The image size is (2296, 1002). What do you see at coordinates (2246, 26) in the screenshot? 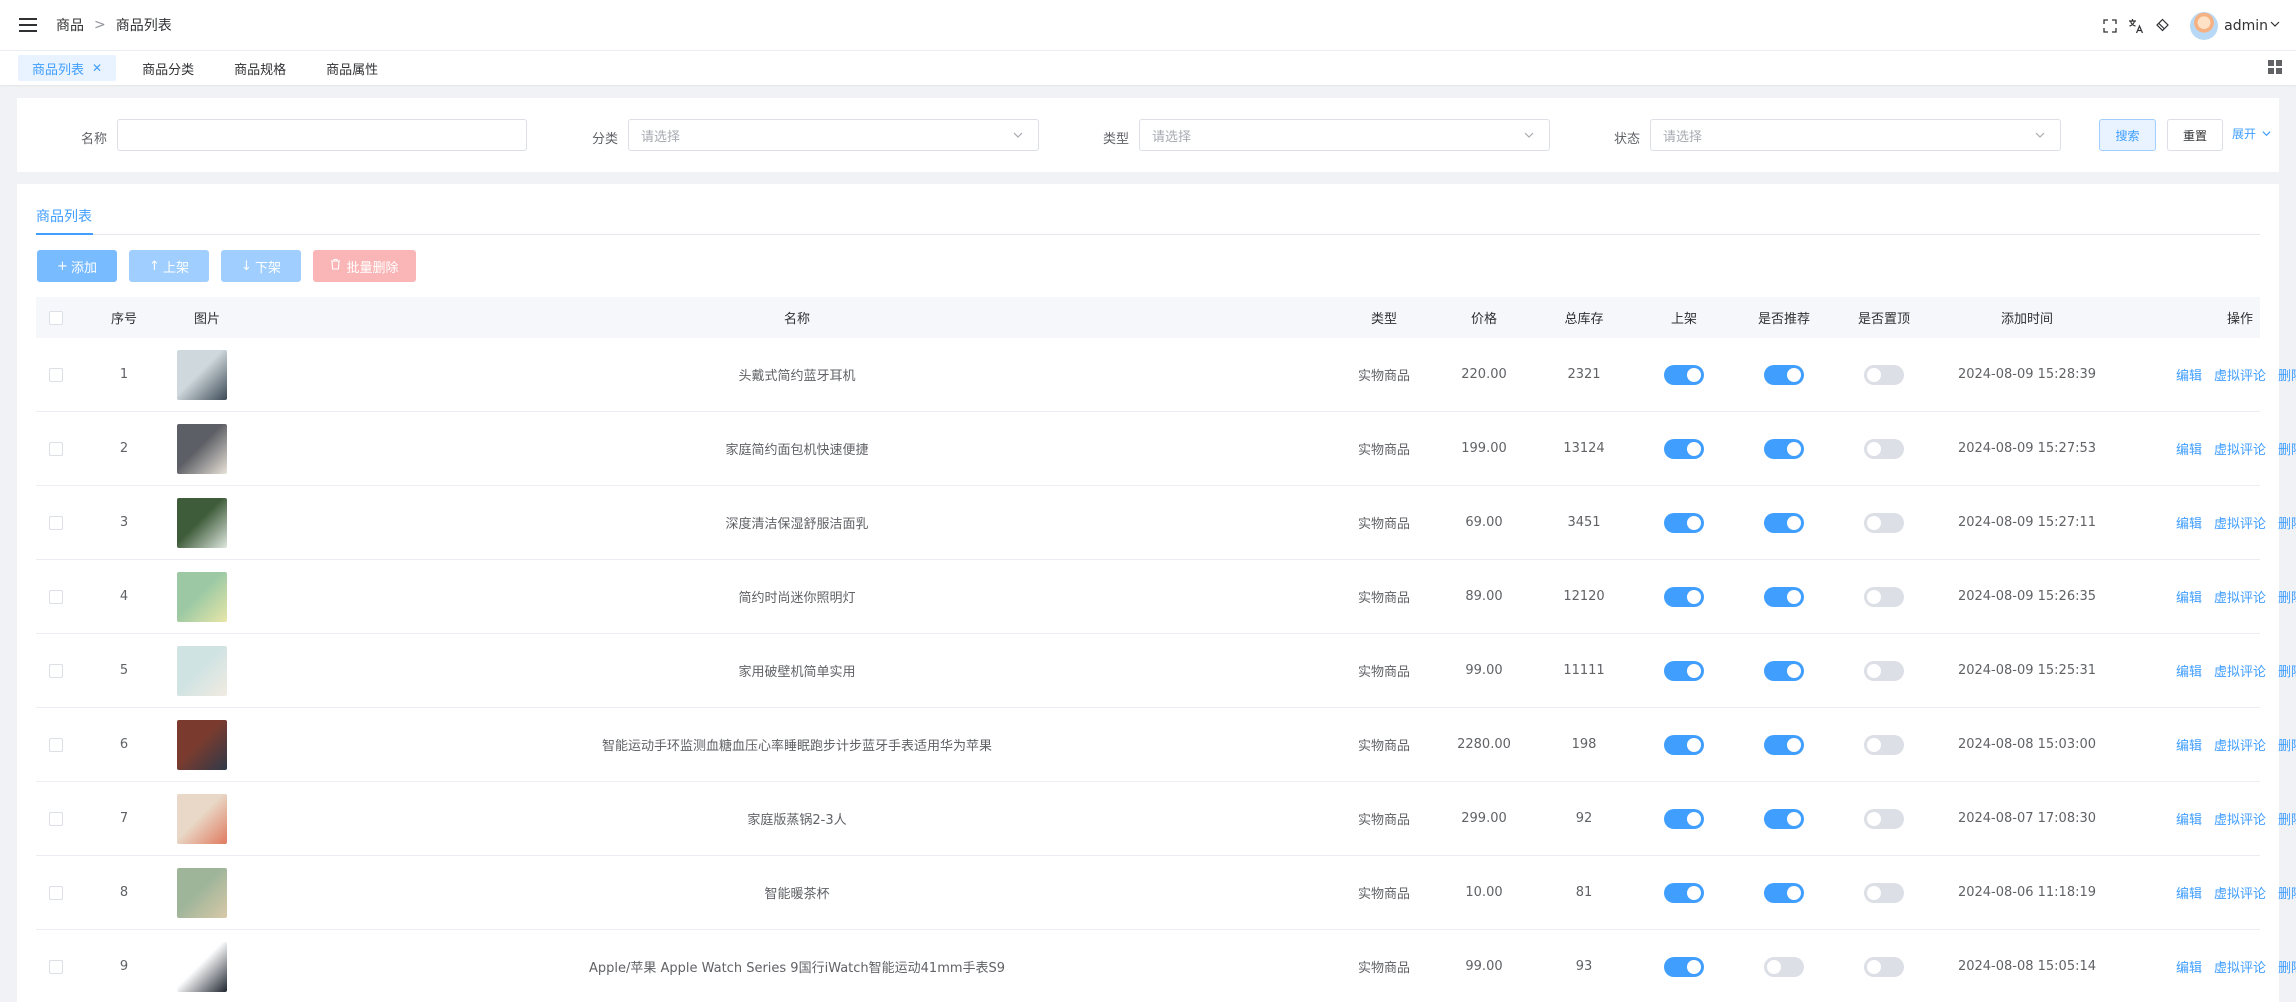
I see `user-name: admin` at bounding box center [2246, 26].